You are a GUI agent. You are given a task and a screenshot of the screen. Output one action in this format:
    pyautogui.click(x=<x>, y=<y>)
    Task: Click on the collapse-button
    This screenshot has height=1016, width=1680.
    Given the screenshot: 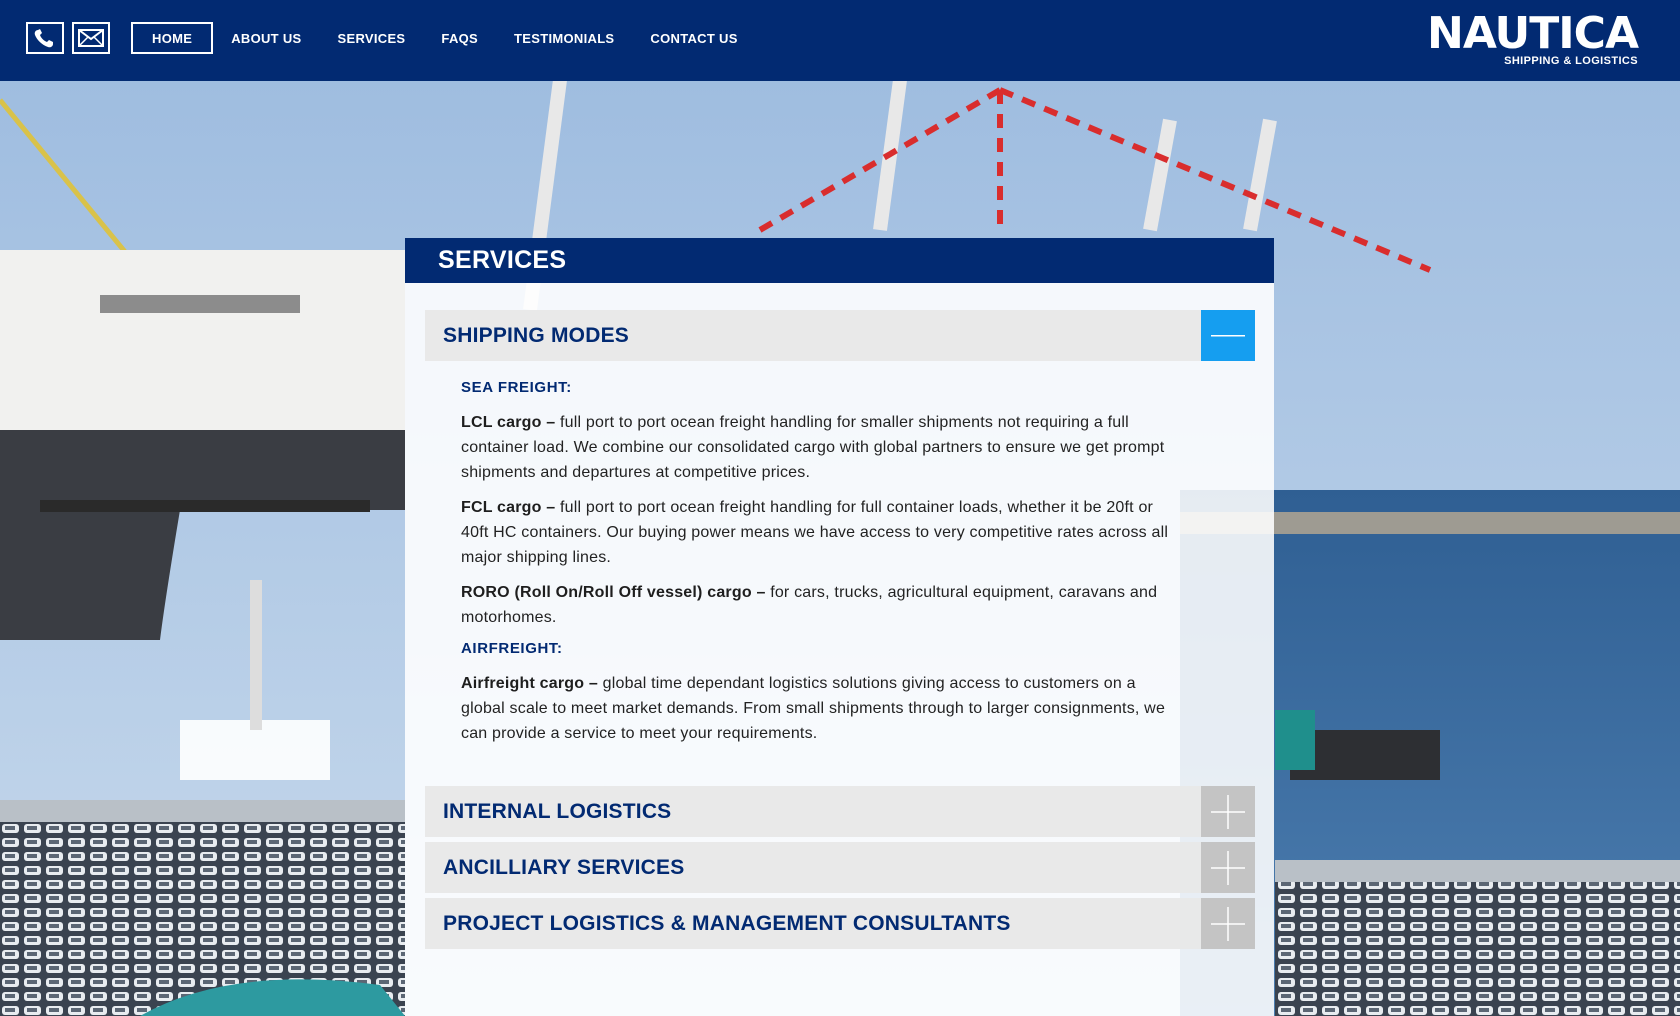 What is the action you would take?
    pyautogui.click(x=1228, y=335)
    